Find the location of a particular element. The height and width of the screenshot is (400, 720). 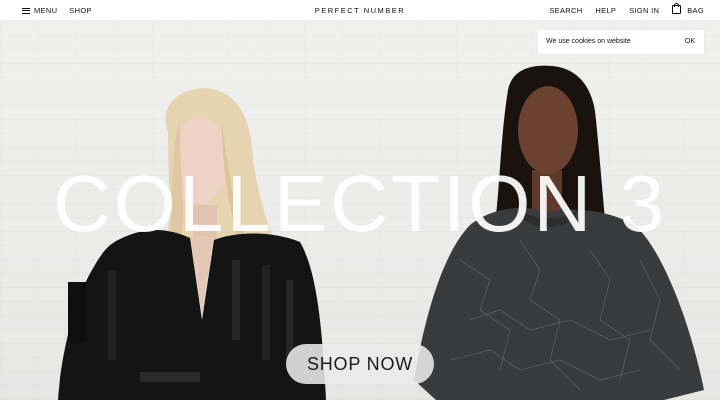

header-right-nav: SEARCH HELP SIGN IN BAG is located at coordinates (620, 9).